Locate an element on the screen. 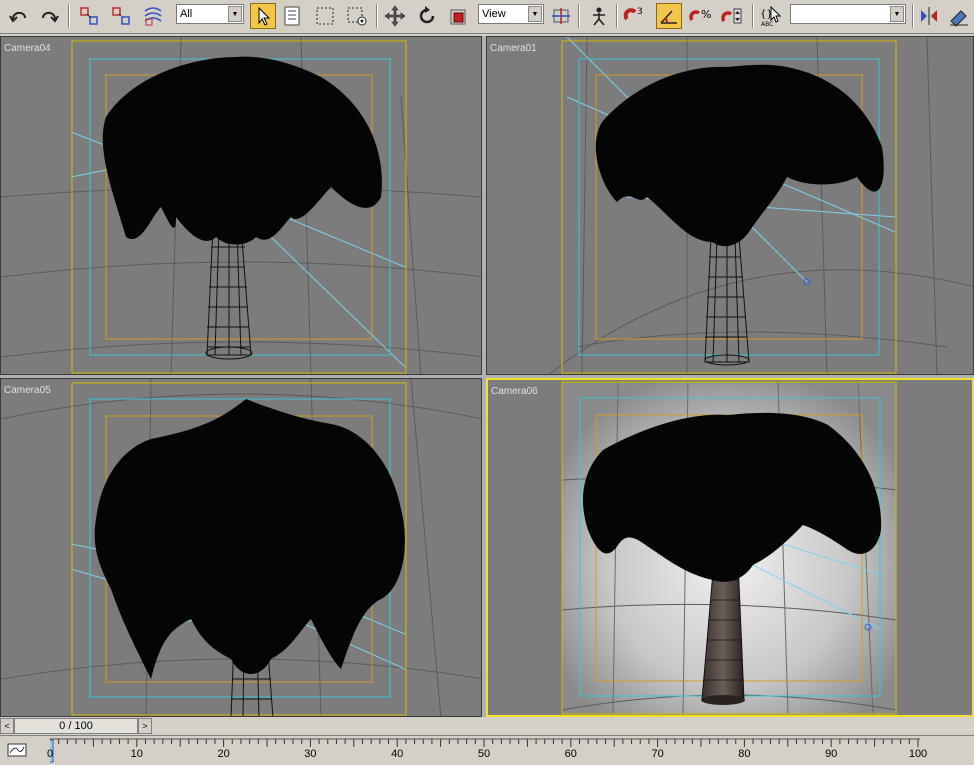  angle-snap-icon is located at coordinates (668, 17).